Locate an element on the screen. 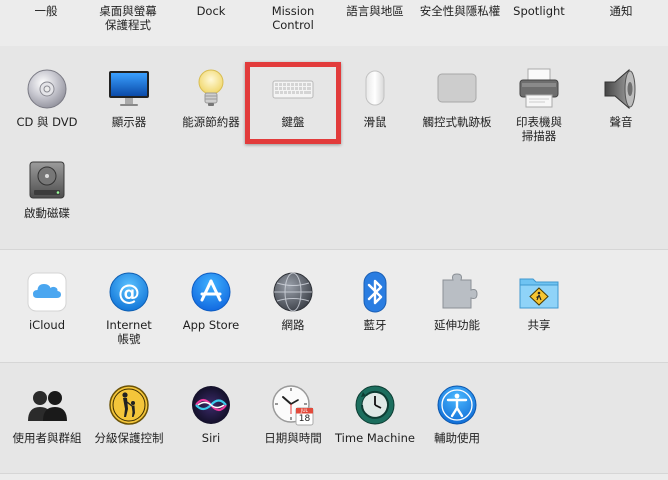  pane-printers-scanners: 印表機與 掃描器 is located at coordinates (539, 105).